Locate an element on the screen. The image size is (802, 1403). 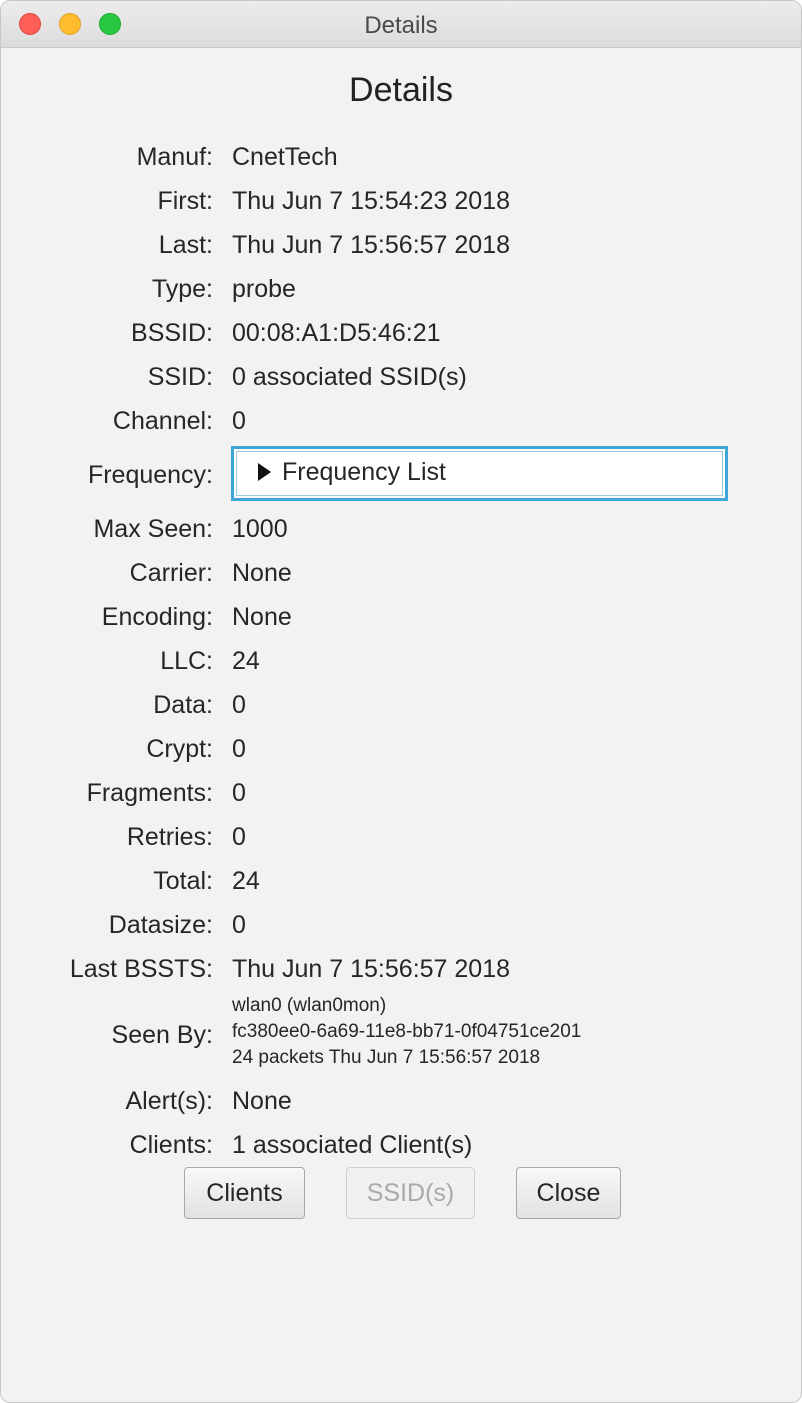
field-row-alerts: Alert(s): None is located at coordinates (401, 1100).